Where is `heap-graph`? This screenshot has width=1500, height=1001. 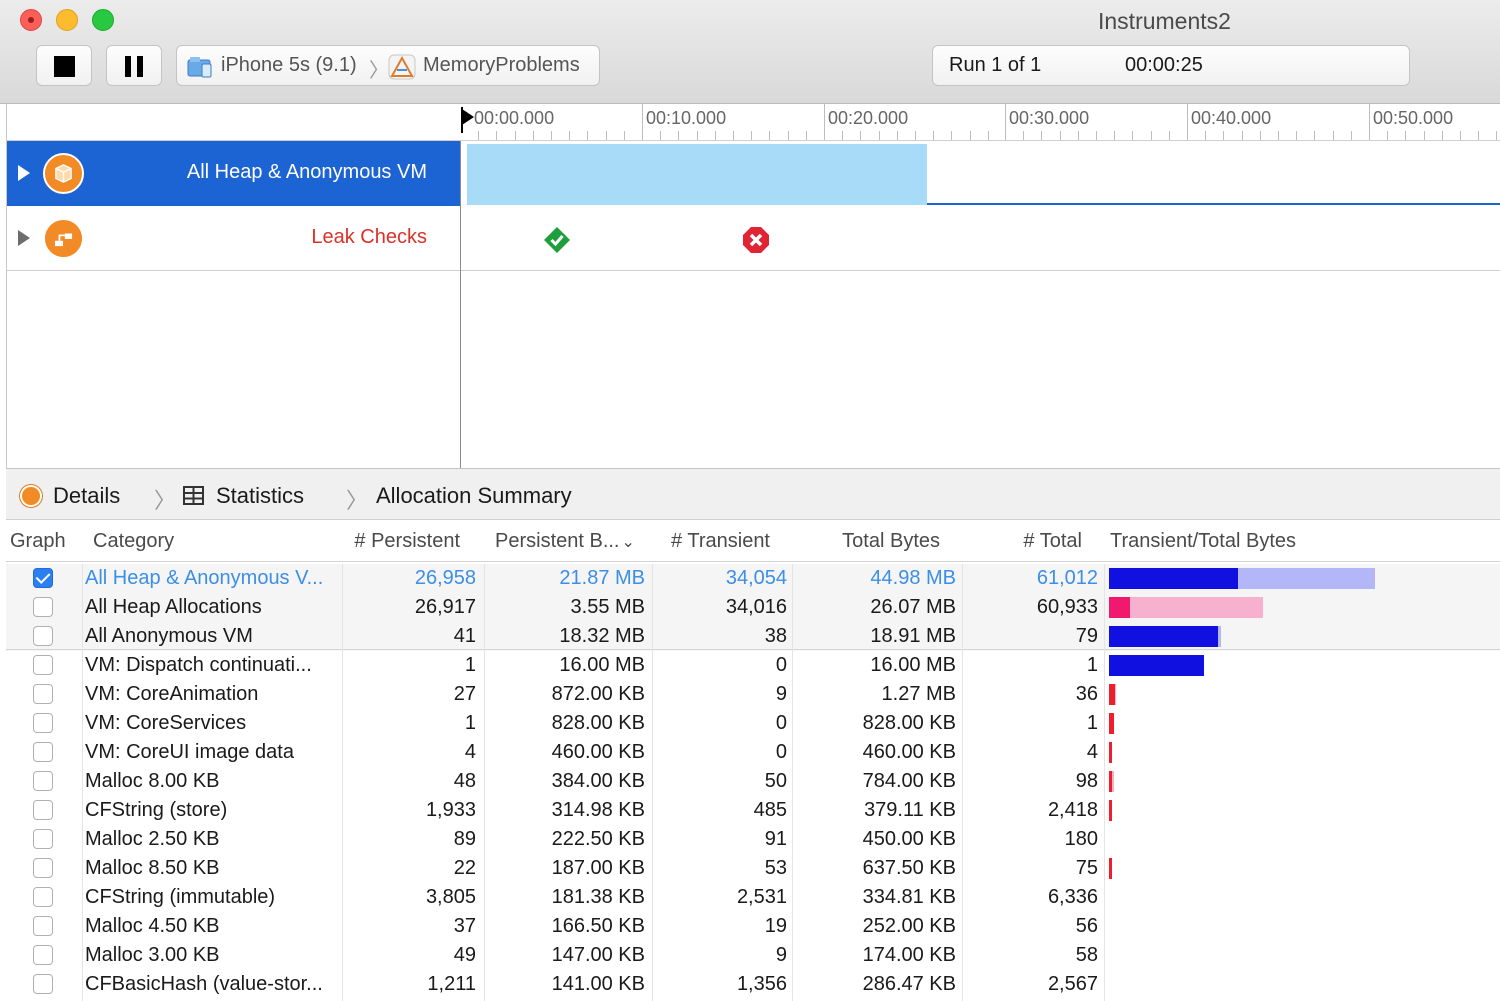
heap-graph is located at coordinates (980, 173).